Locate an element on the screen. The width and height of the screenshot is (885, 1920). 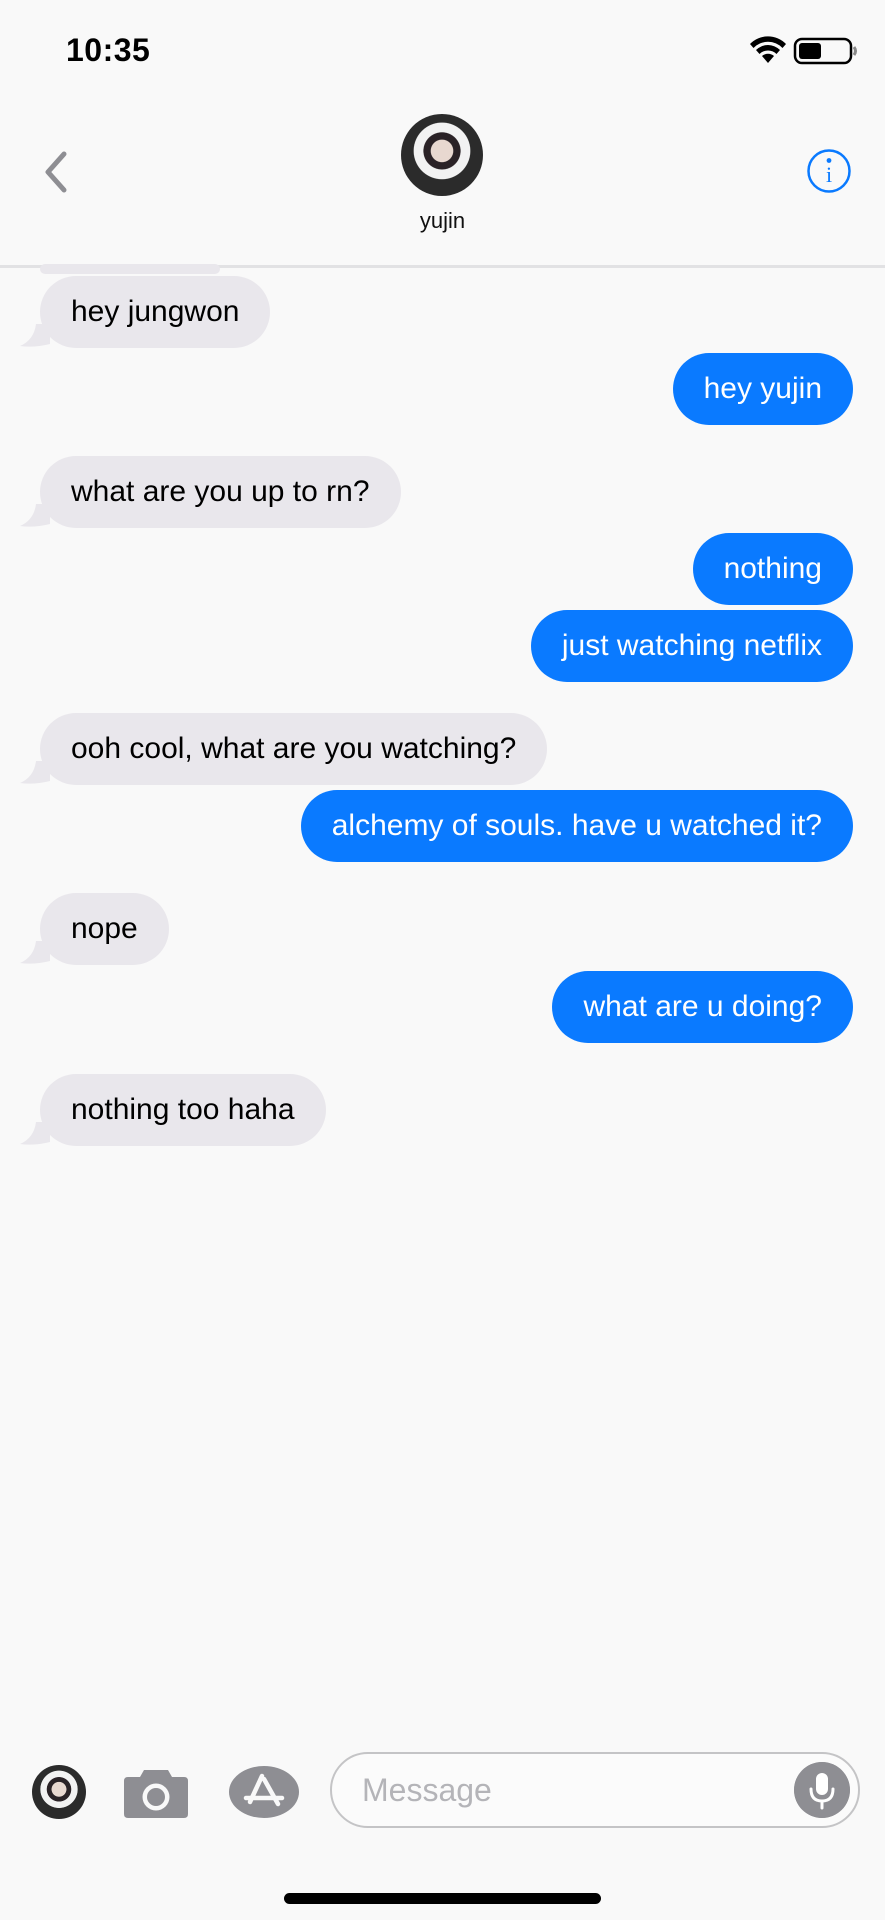
message-bubble-incoming: nope is located at coordinates (104, 929).